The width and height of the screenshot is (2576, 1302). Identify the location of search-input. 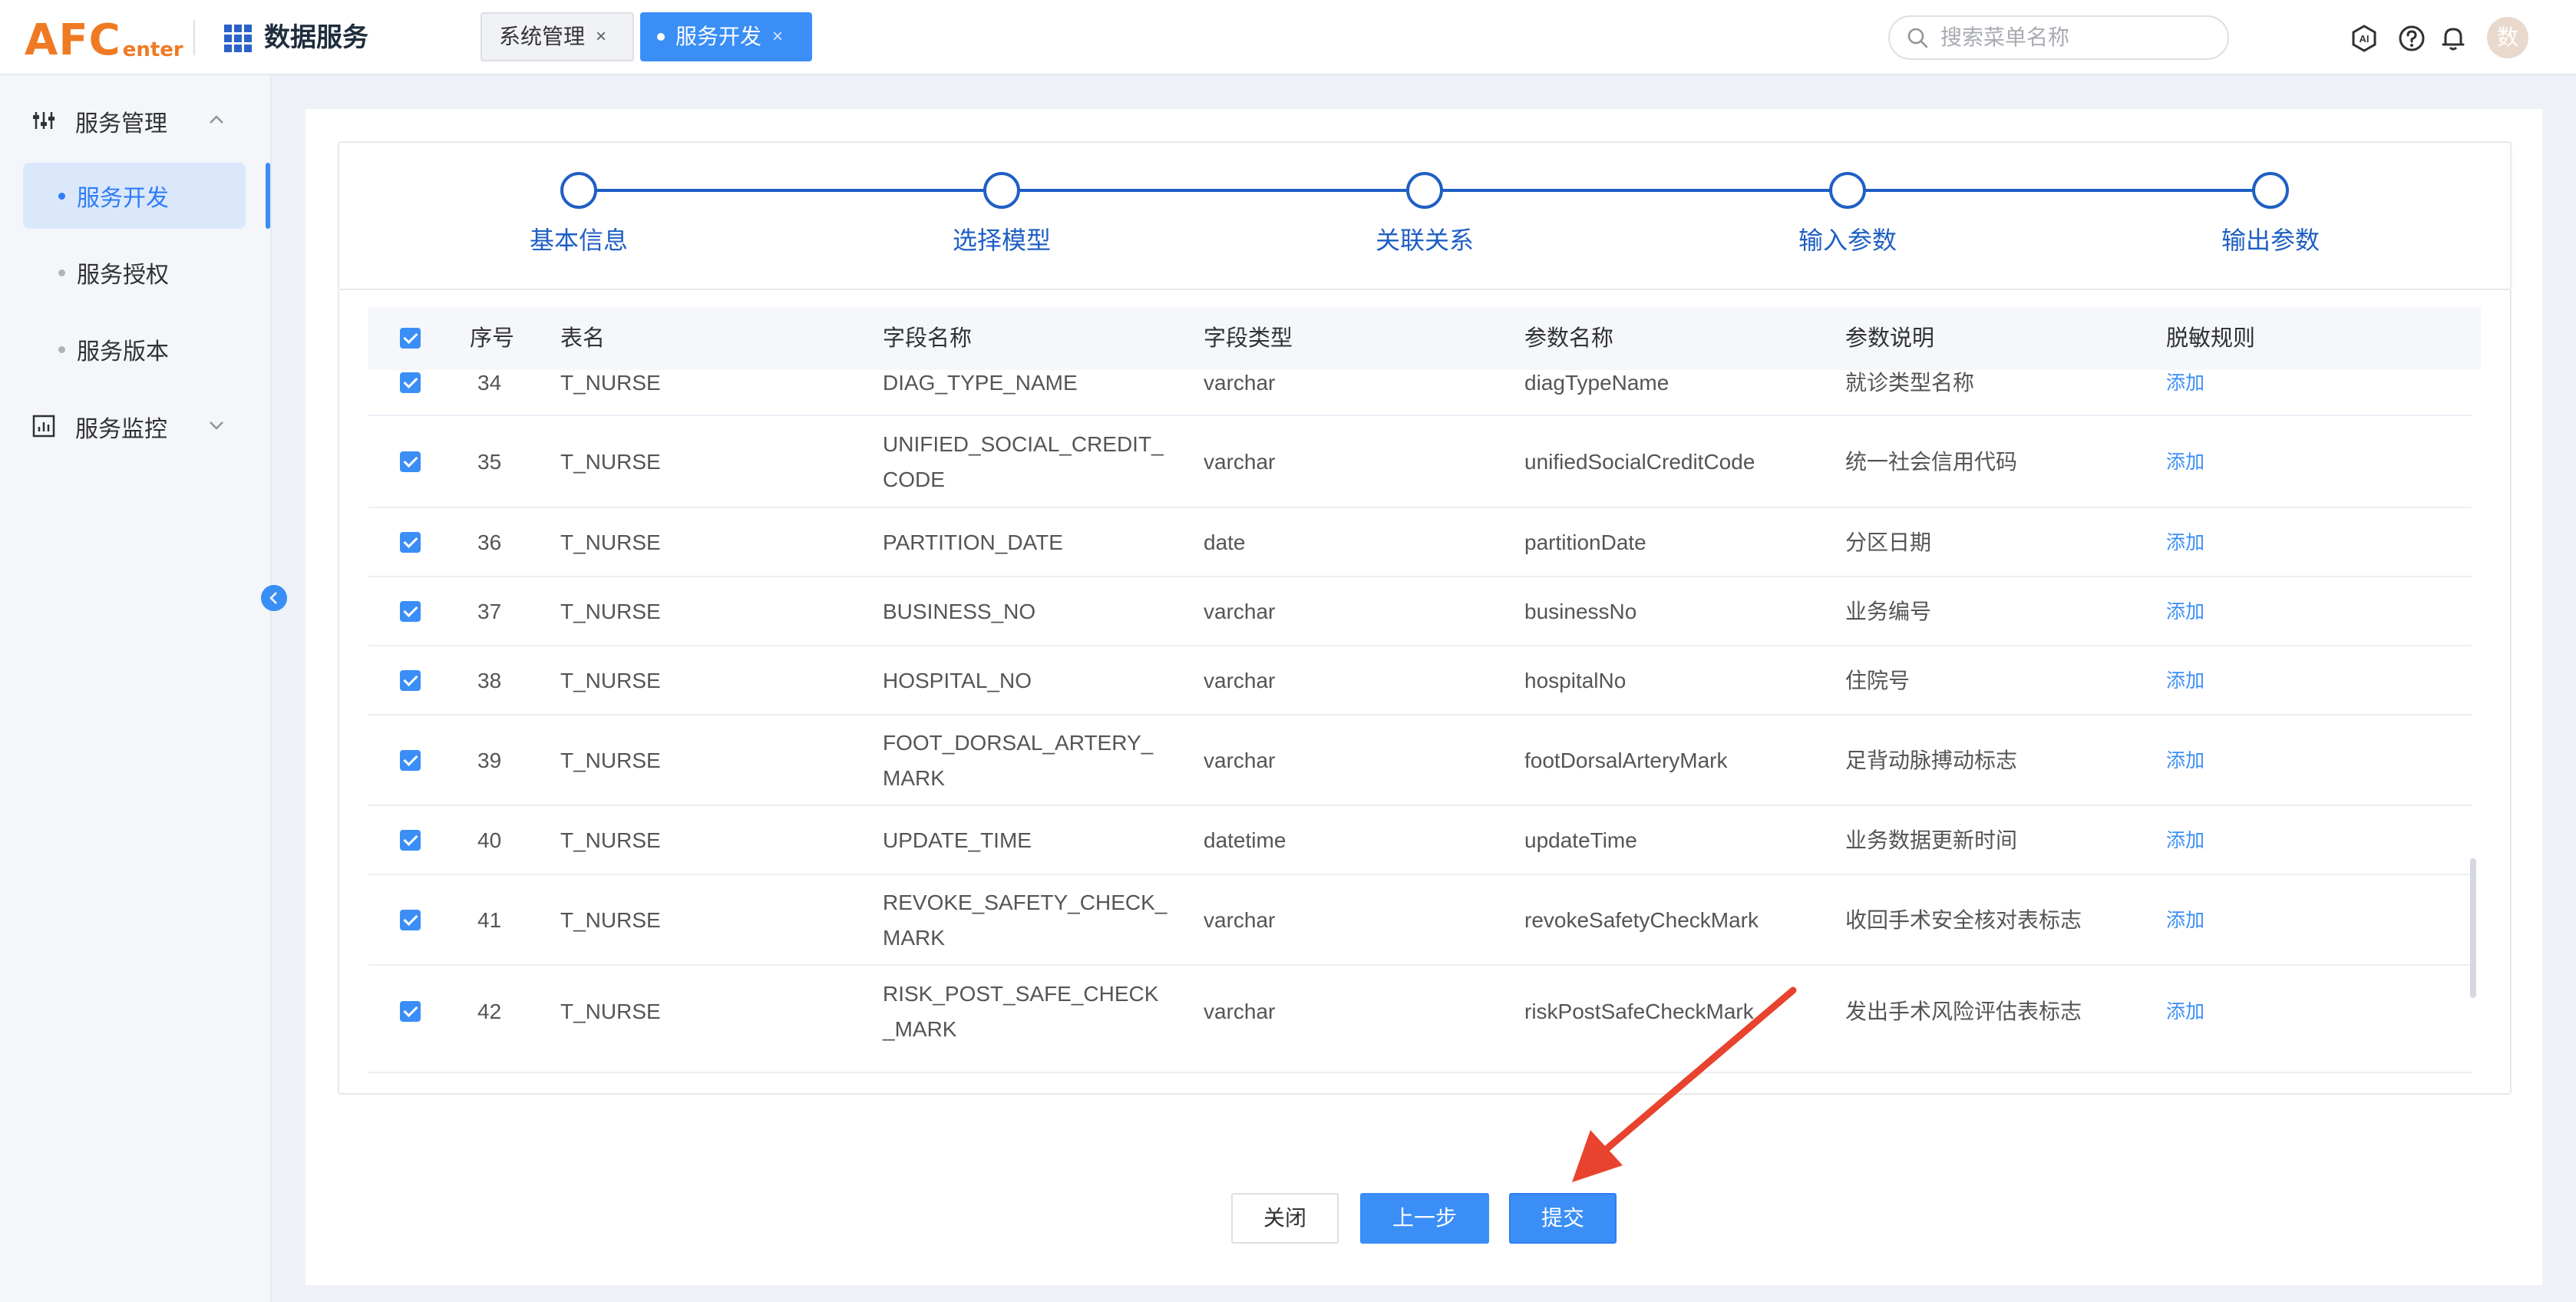
(2078, 37).